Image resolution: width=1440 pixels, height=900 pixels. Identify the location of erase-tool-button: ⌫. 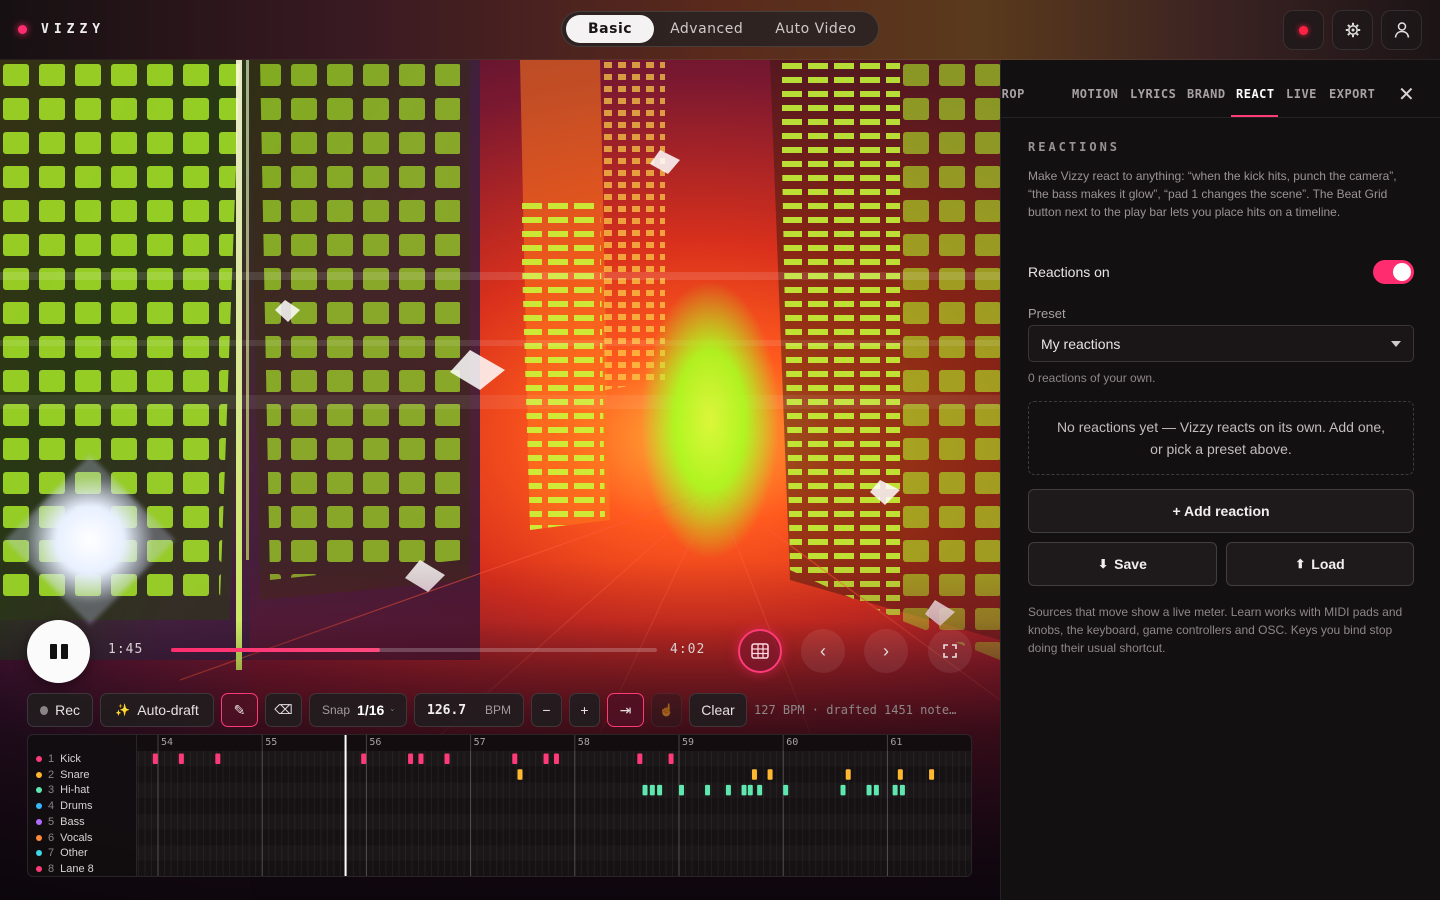
(283, 710).